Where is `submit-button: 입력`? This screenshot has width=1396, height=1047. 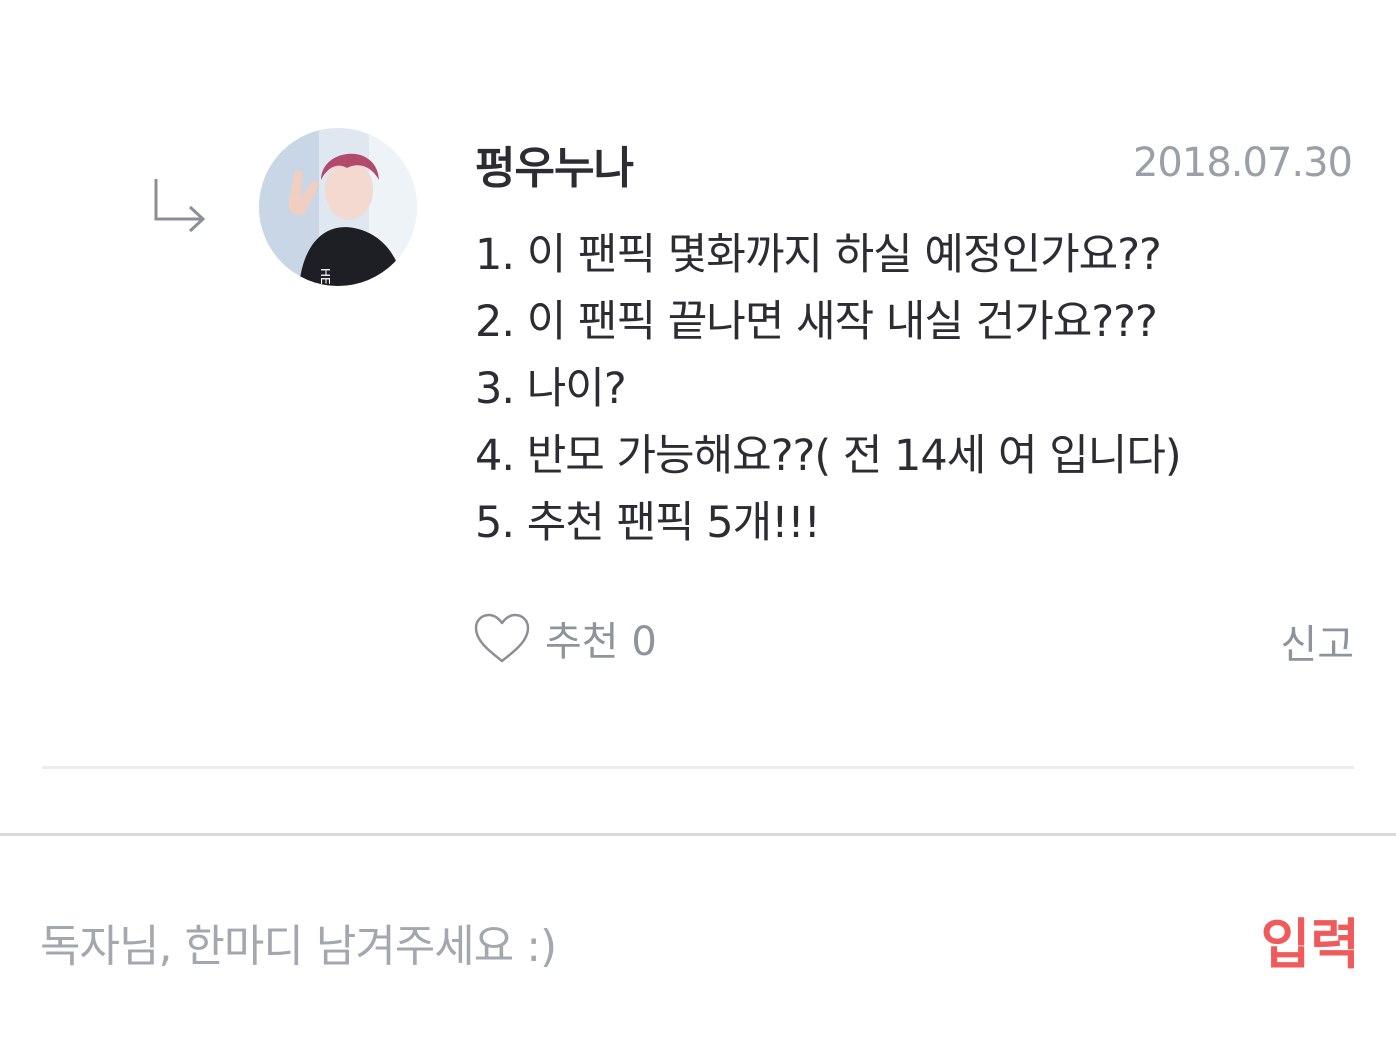
submit-button: 입력 is located at coordinates (1310, 939).